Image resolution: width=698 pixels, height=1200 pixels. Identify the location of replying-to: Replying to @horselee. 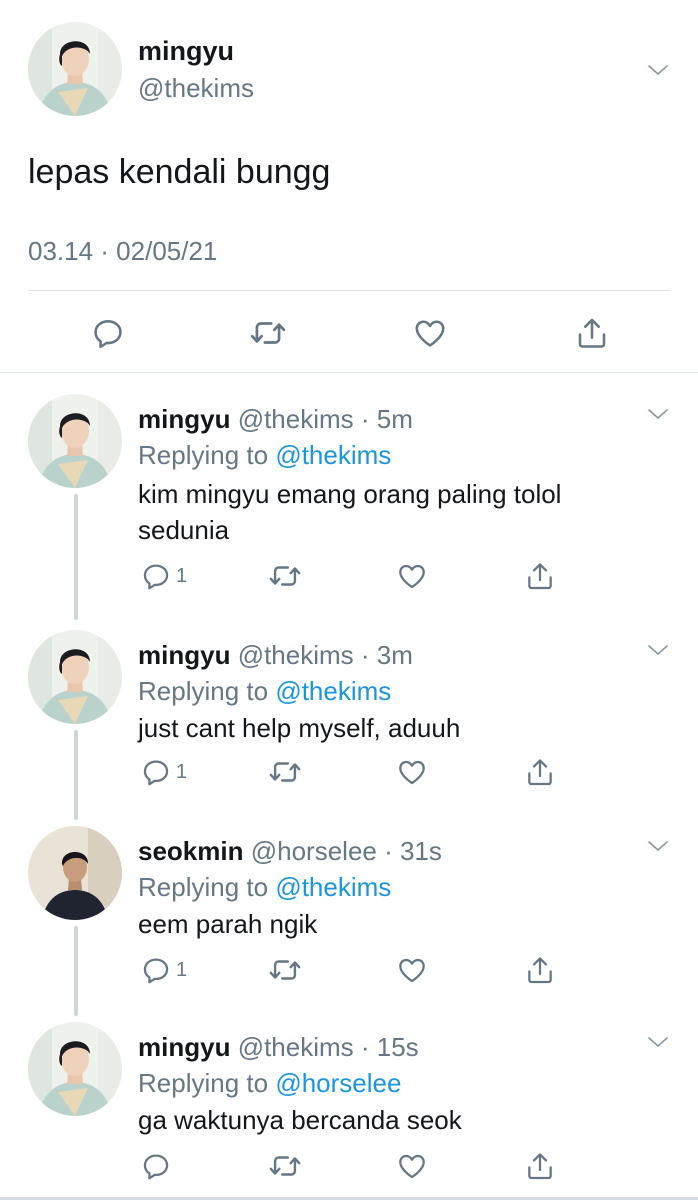
(269, 1083).